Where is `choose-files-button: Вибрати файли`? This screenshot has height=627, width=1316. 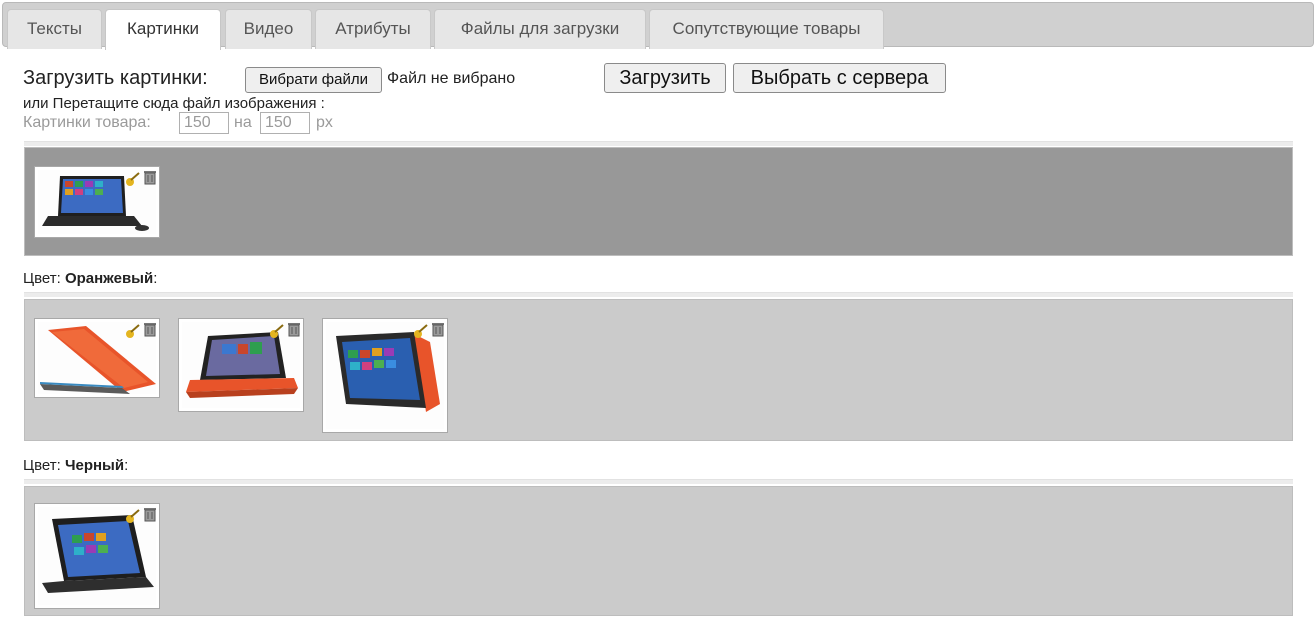
choose-files-button: Вибрати файли is located at coordinates (313, 80).